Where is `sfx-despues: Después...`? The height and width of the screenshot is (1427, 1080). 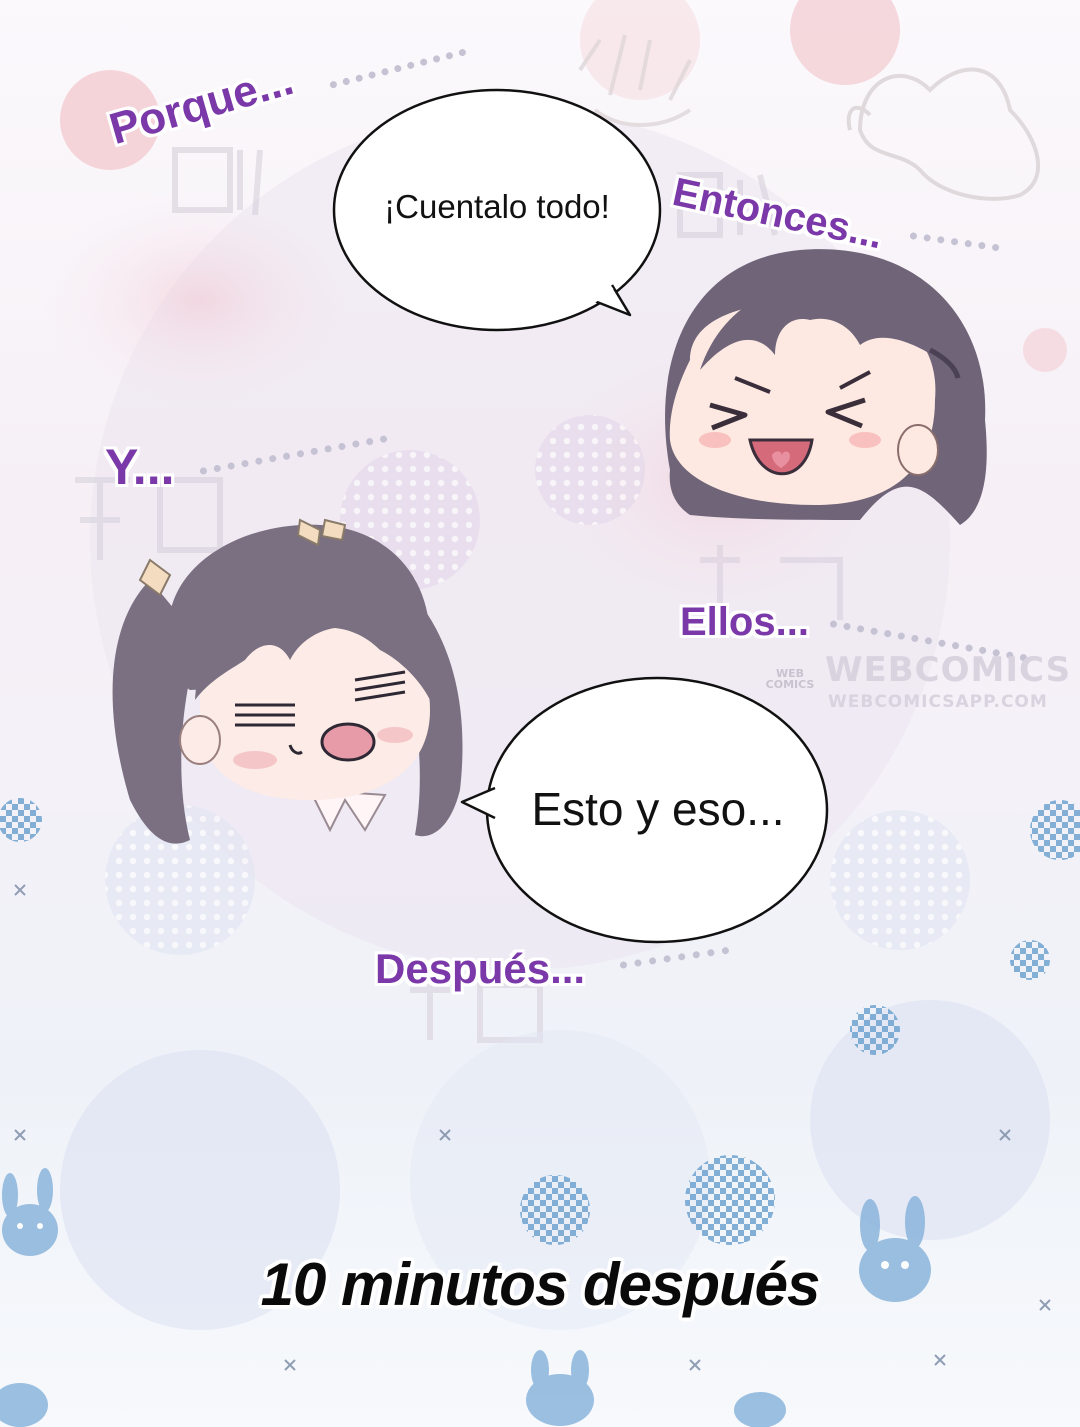 sfx-despues: Después... is located at coordinates (480, 968).